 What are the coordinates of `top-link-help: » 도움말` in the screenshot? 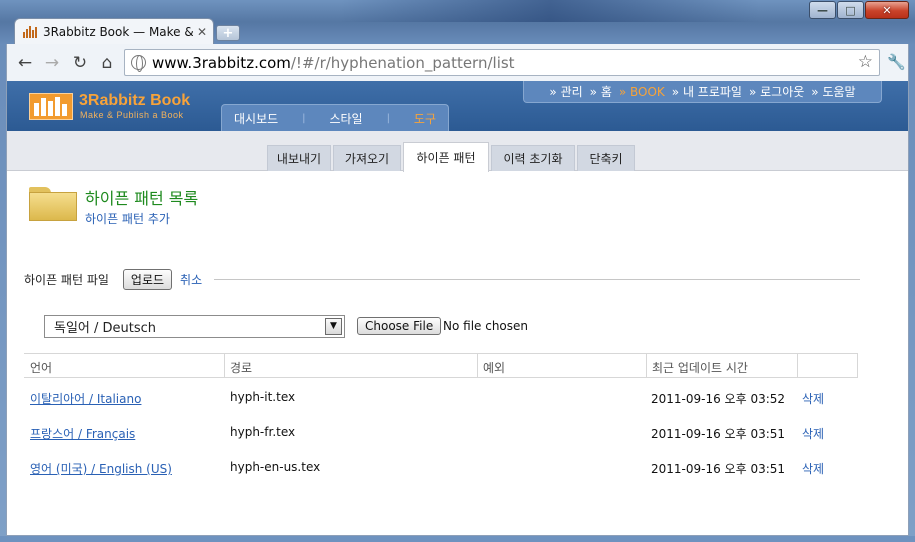 It's located at (833, 91).